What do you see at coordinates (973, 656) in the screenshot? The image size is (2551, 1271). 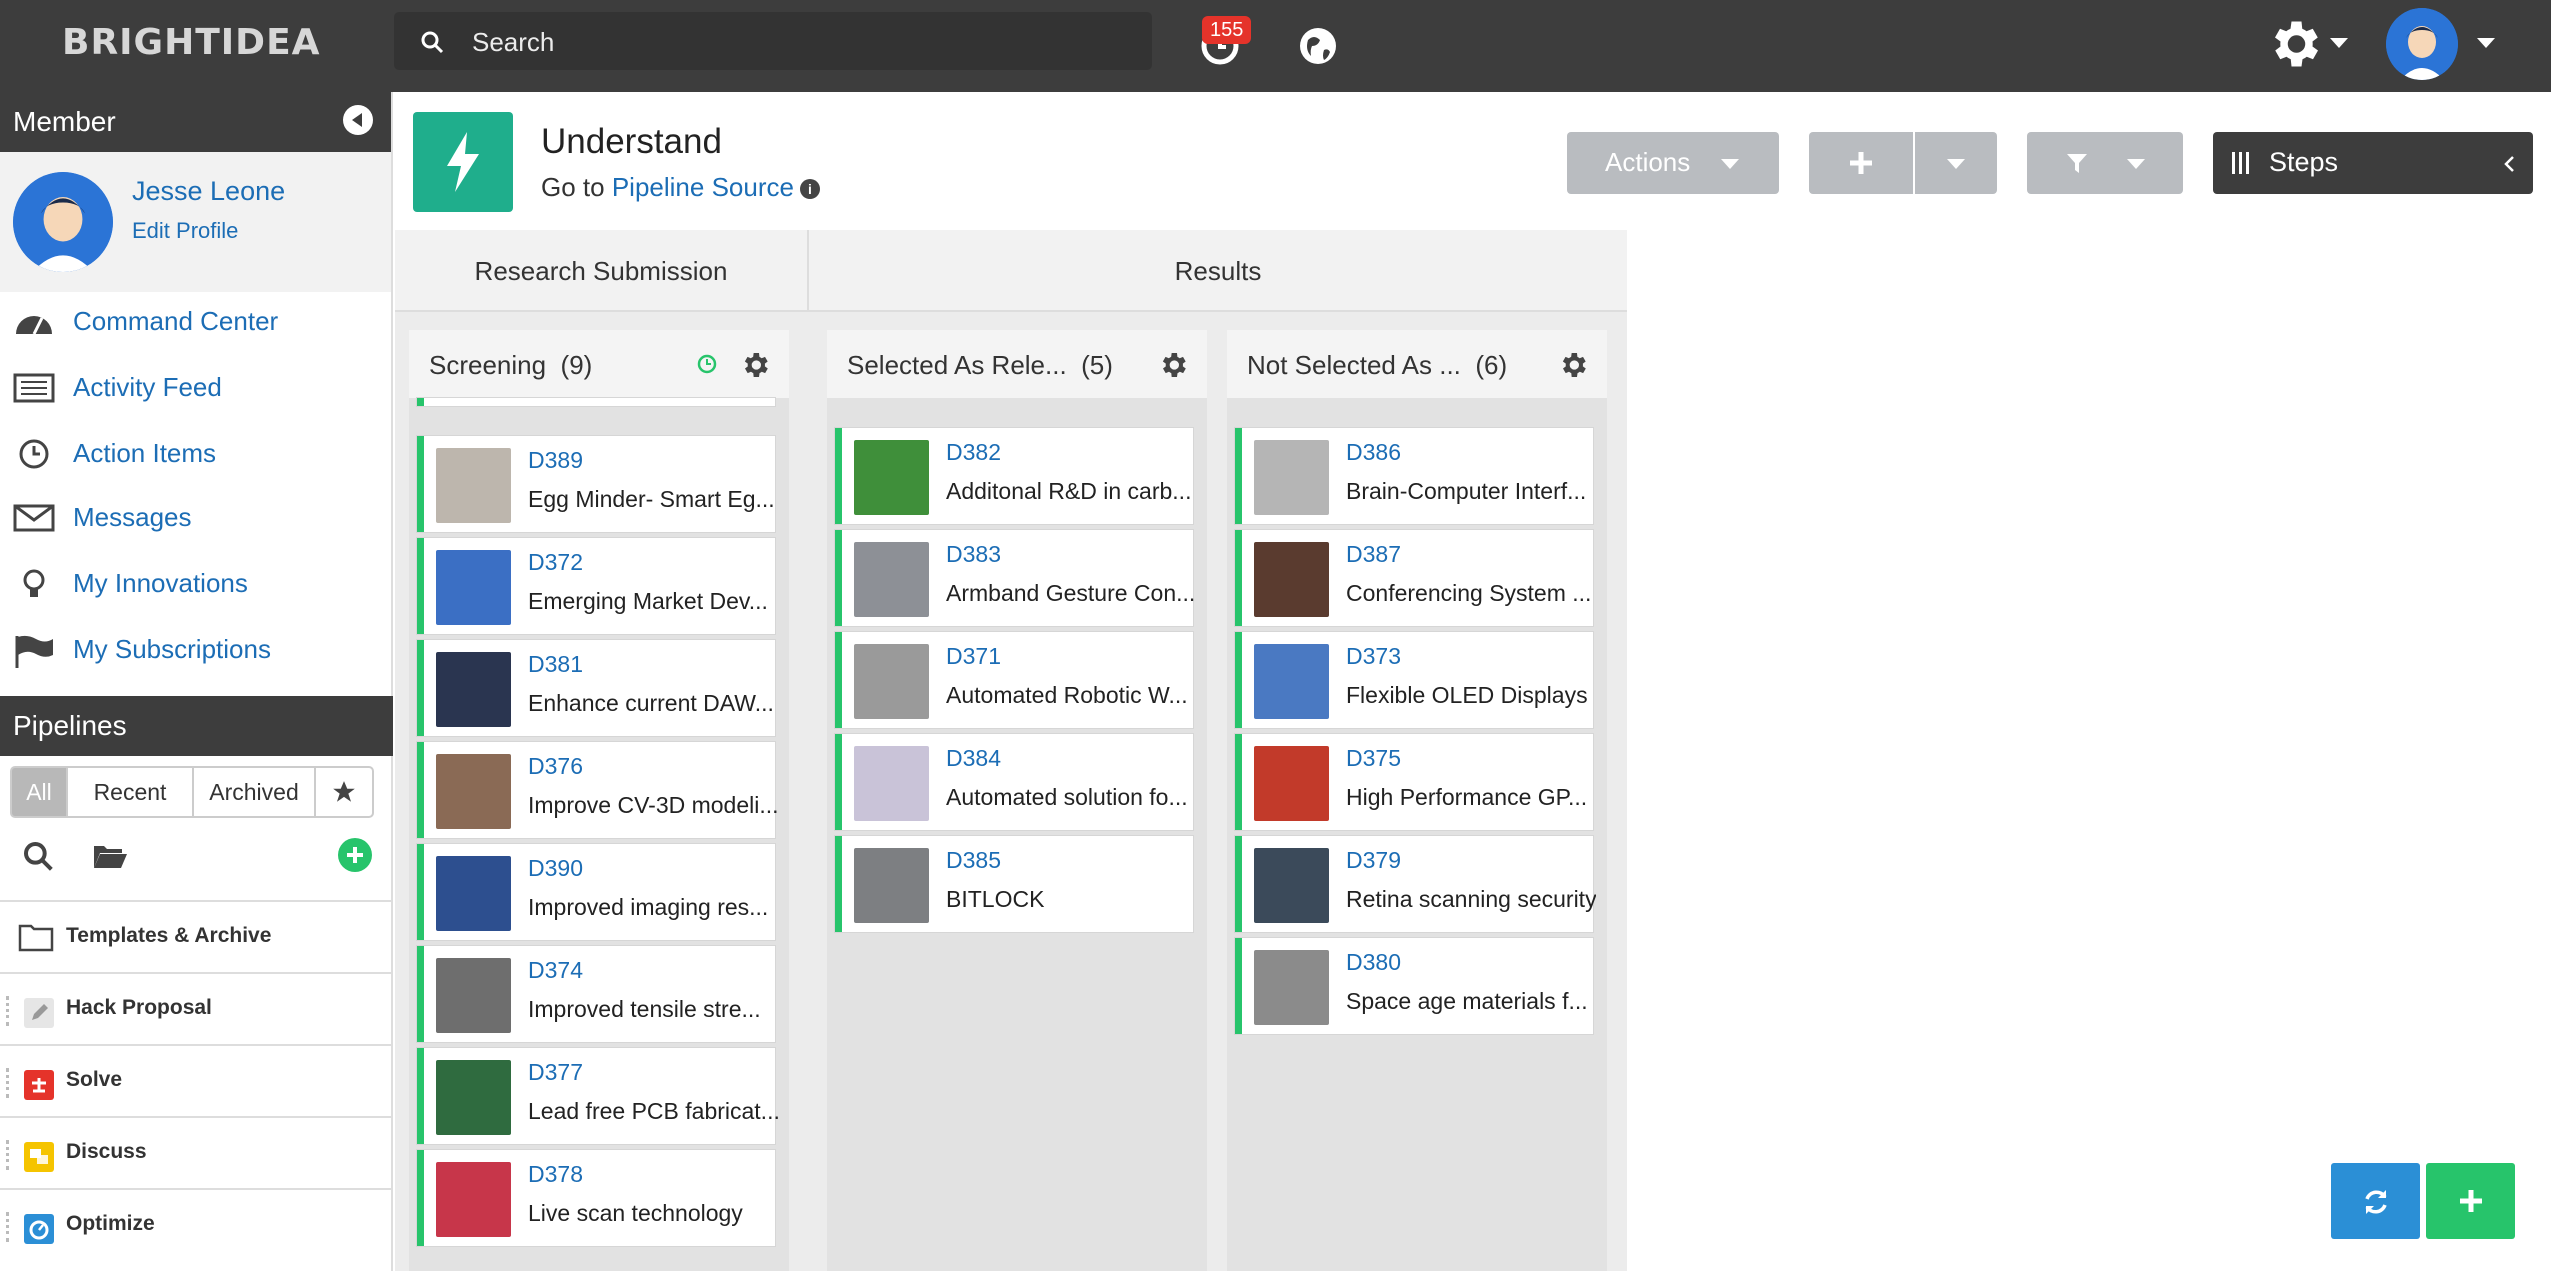 I see `idea-id: D371` at bounding box center [973, 656].